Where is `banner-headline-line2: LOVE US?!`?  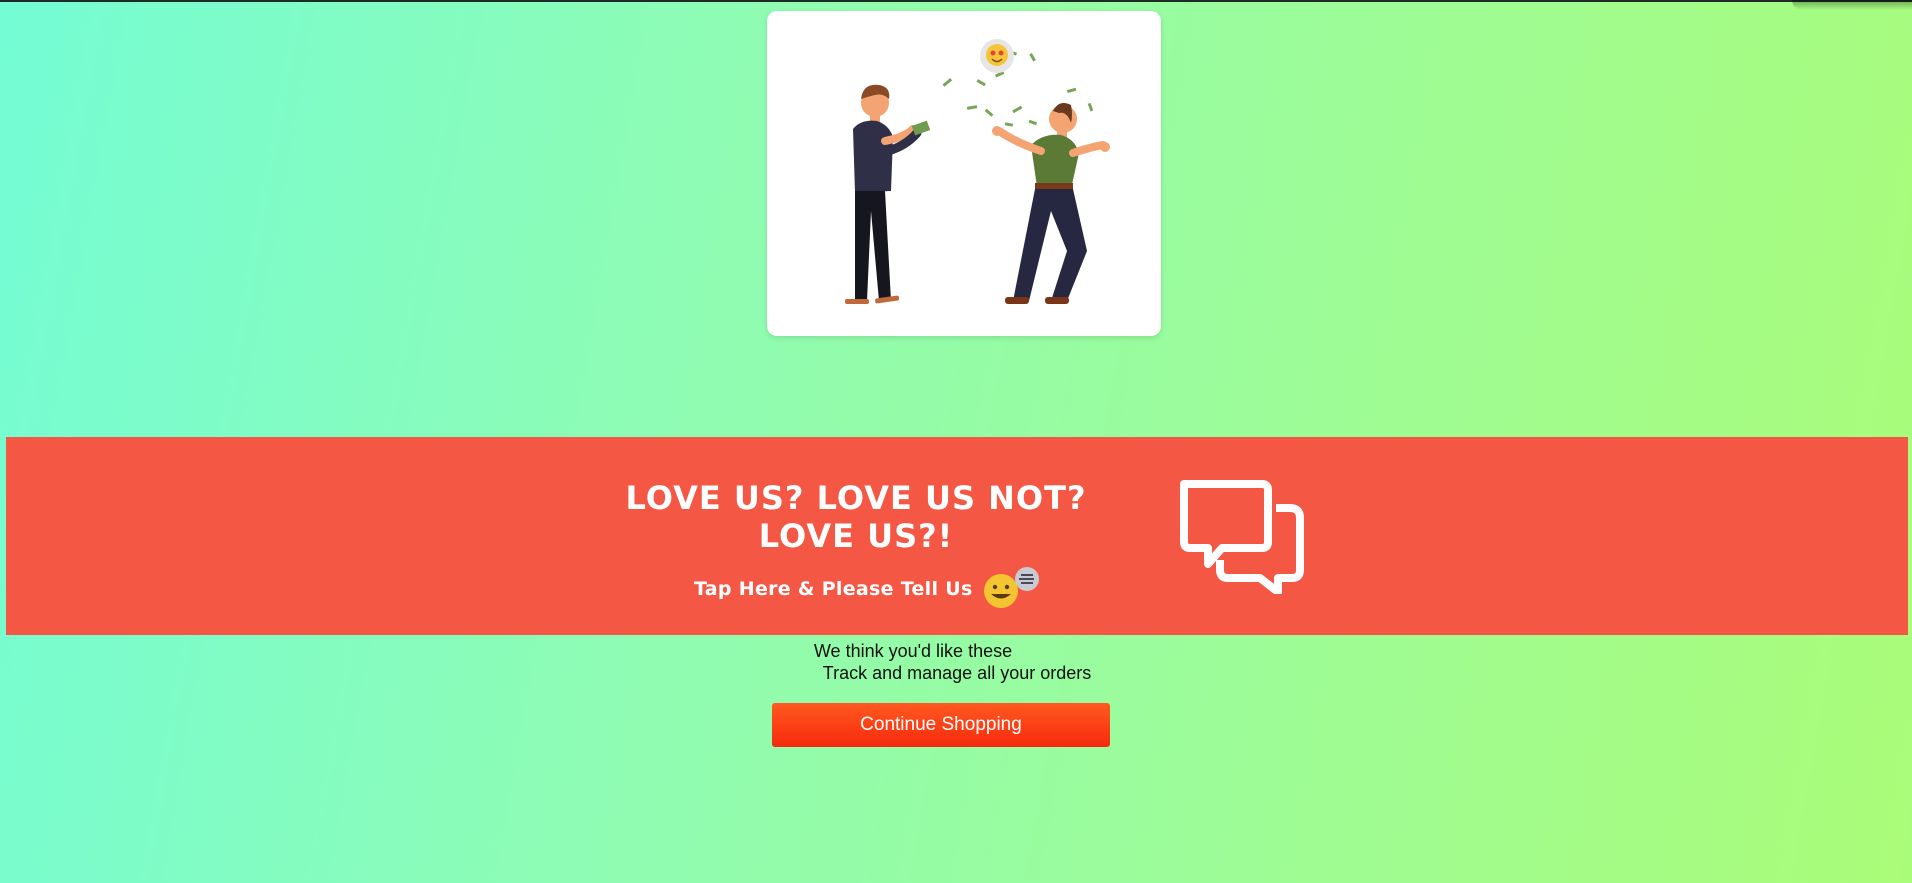 banner-headline-line2: LOVE US?! is located at coordinates (856, 536).